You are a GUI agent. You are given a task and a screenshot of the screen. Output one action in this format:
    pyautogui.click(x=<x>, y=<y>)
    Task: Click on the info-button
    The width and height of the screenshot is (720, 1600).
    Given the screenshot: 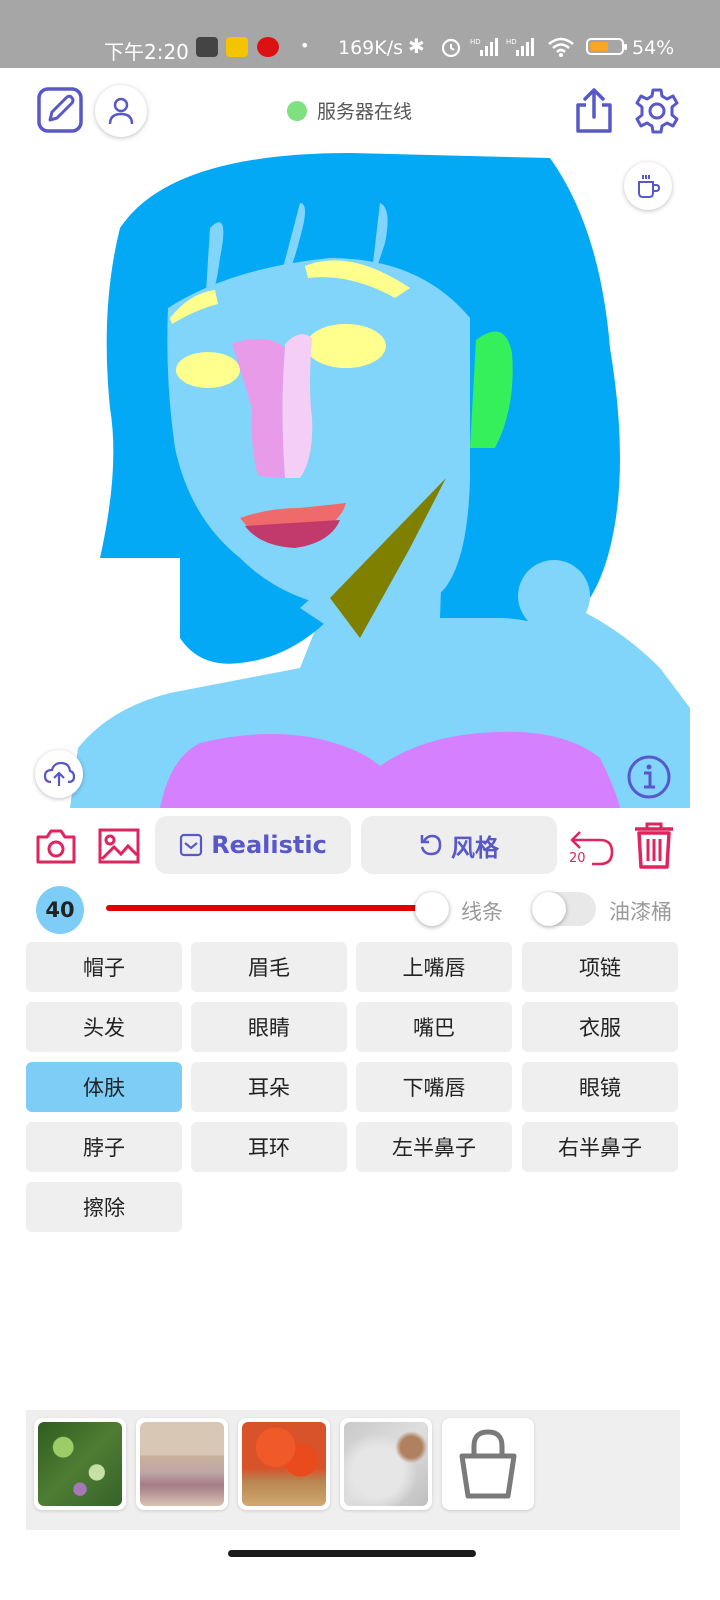 What is the action you would take?
    pyautogui.click(x=649, y=777)
    